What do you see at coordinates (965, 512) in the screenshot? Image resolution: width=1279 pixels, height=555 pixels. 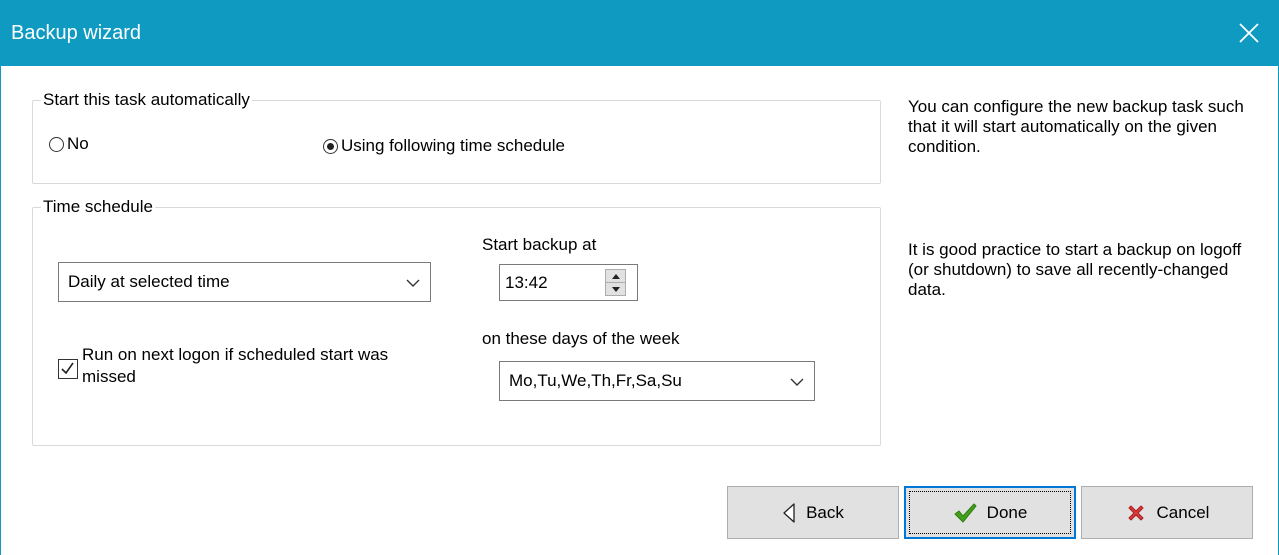 I see `checkmark-icon` at bounding box center [965, 512].